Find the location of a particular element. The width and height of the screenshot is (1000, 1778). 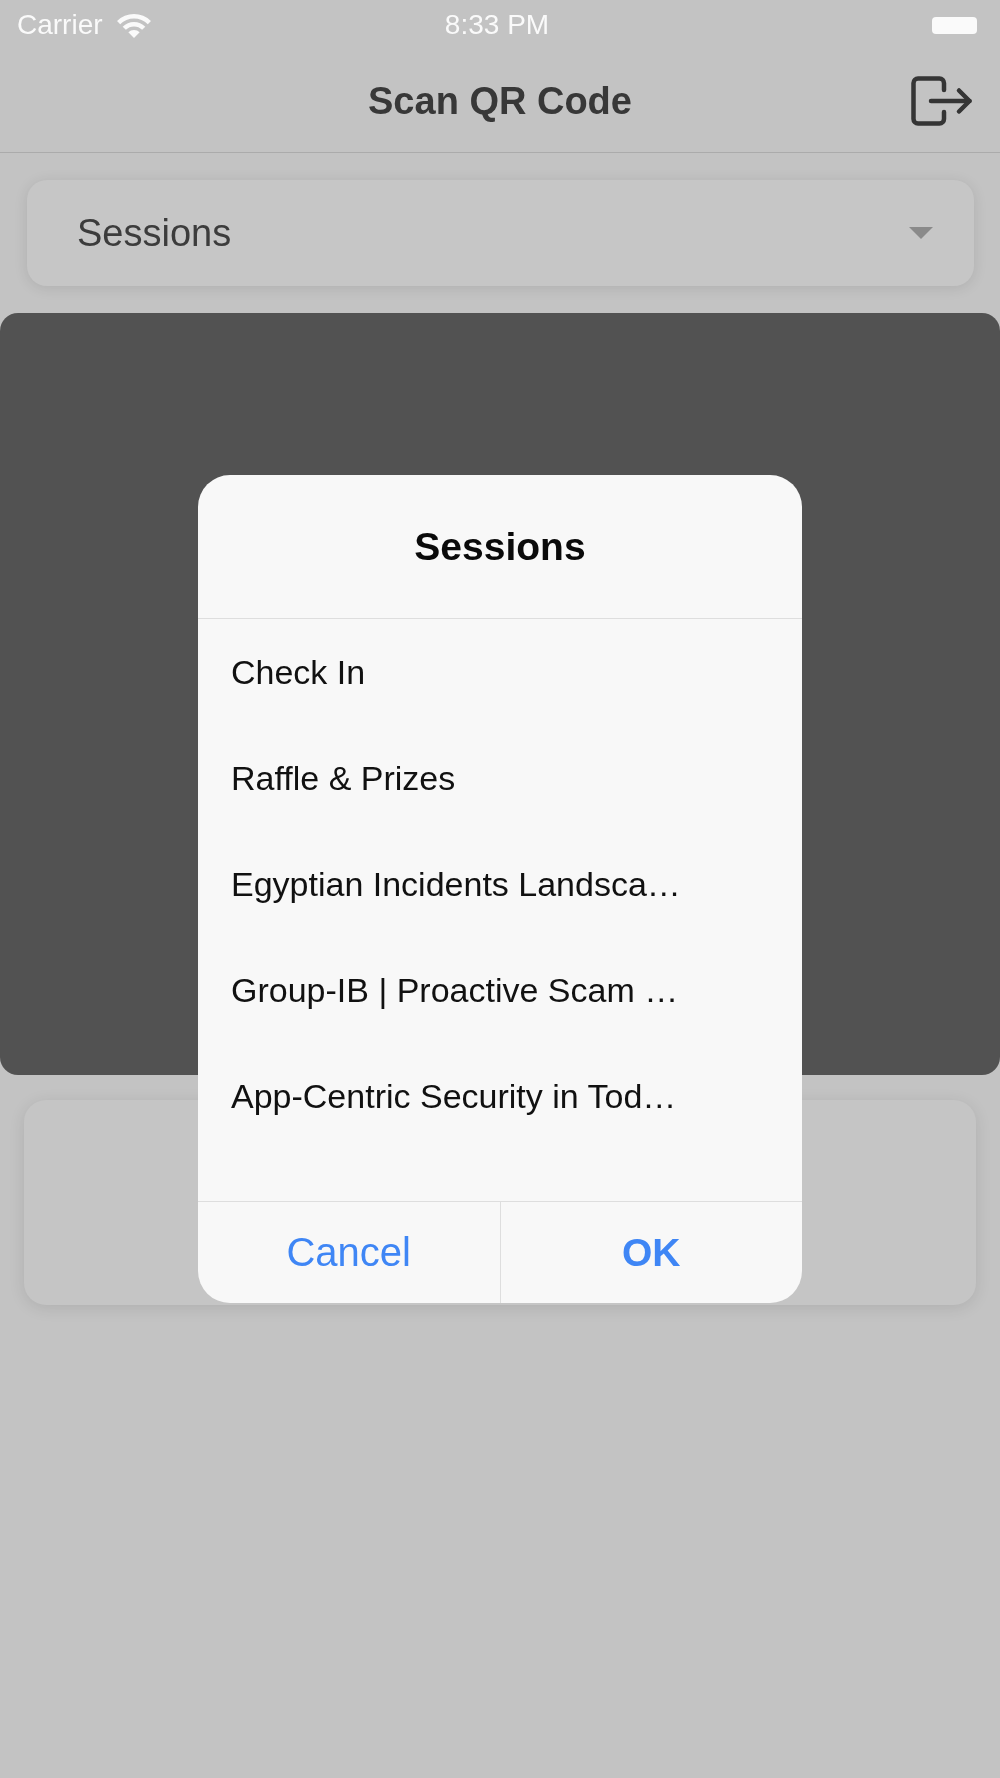

wifi-icon is located at coordinates (133, 25).